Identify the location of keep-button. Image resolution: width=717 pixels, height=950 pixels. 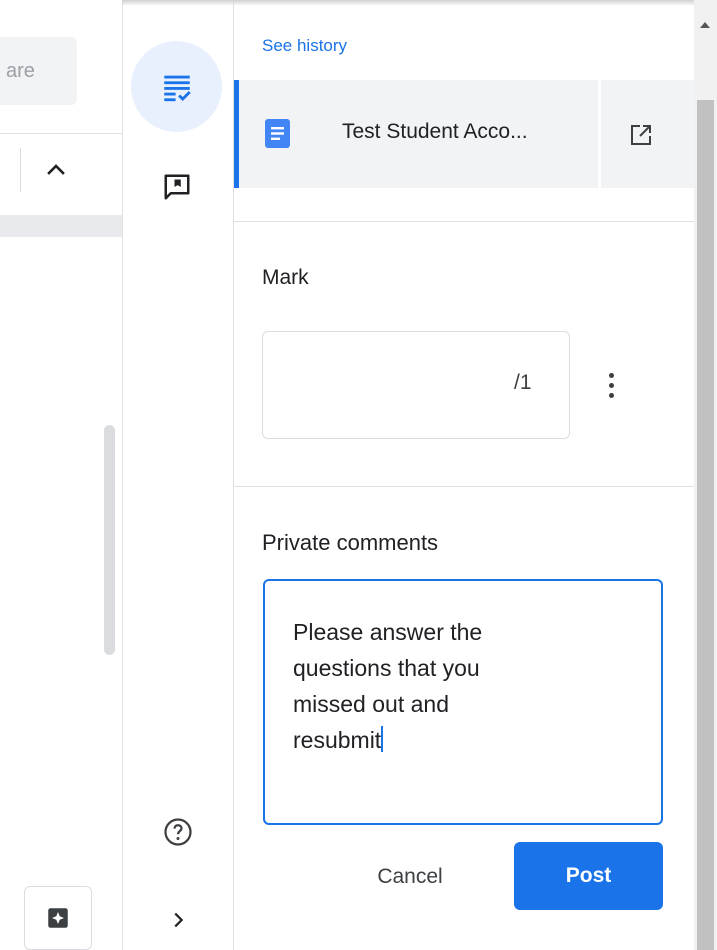
(58, 918).